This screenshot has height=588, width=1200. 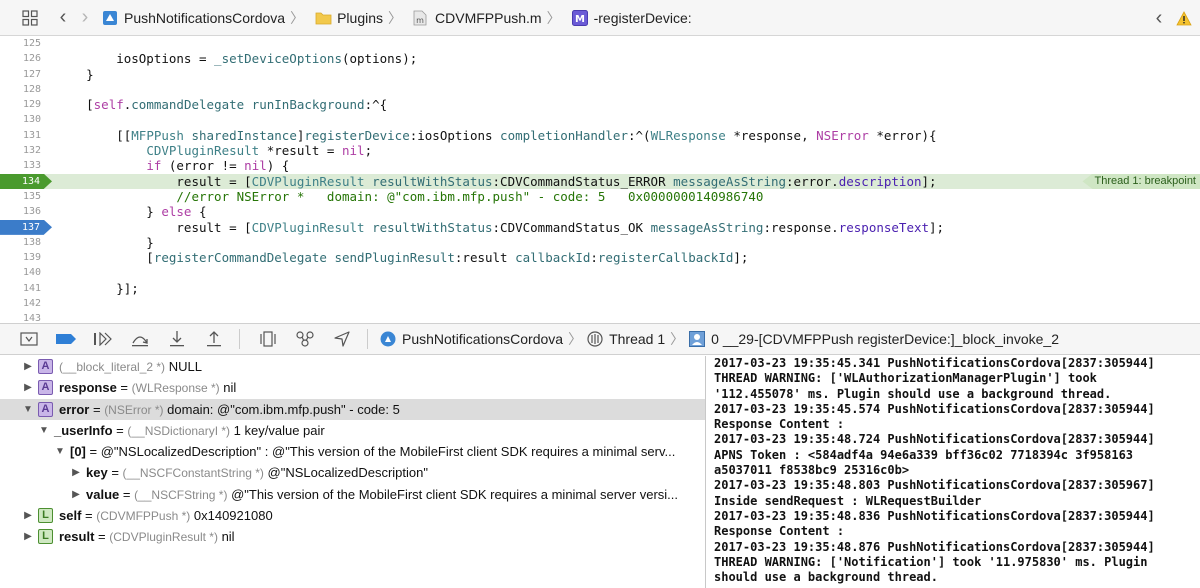 What do you see at coordinates (22, 196) in the screenshot?
I see `line-number: 135` at bounding box center [22, 196].